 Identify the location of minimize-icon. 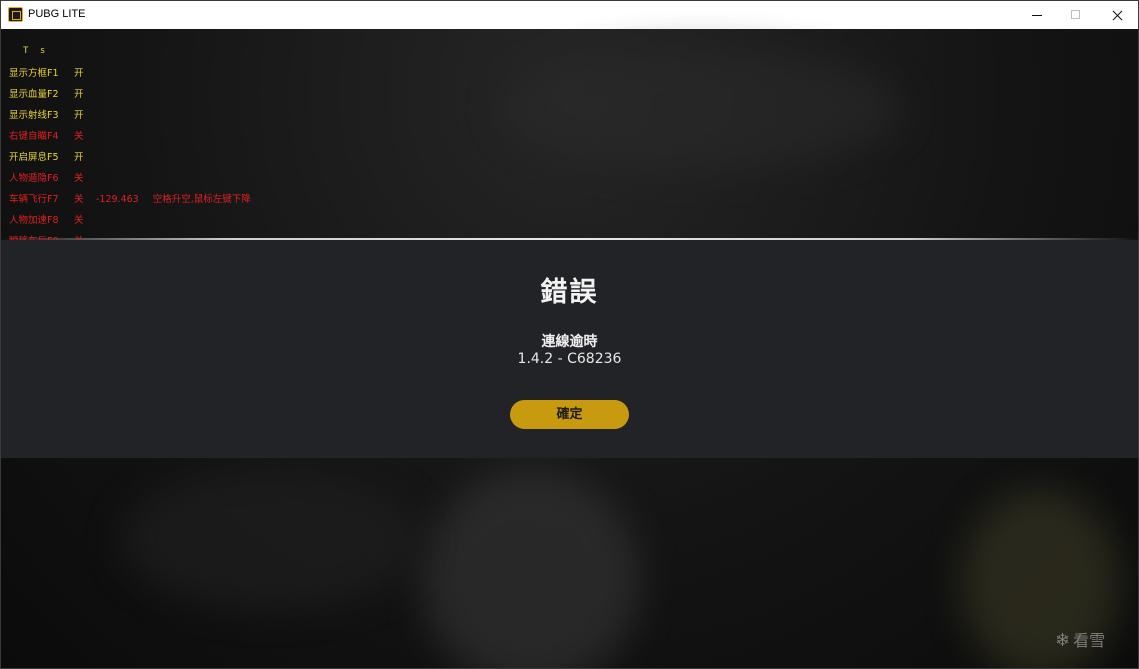
(1037, 15).